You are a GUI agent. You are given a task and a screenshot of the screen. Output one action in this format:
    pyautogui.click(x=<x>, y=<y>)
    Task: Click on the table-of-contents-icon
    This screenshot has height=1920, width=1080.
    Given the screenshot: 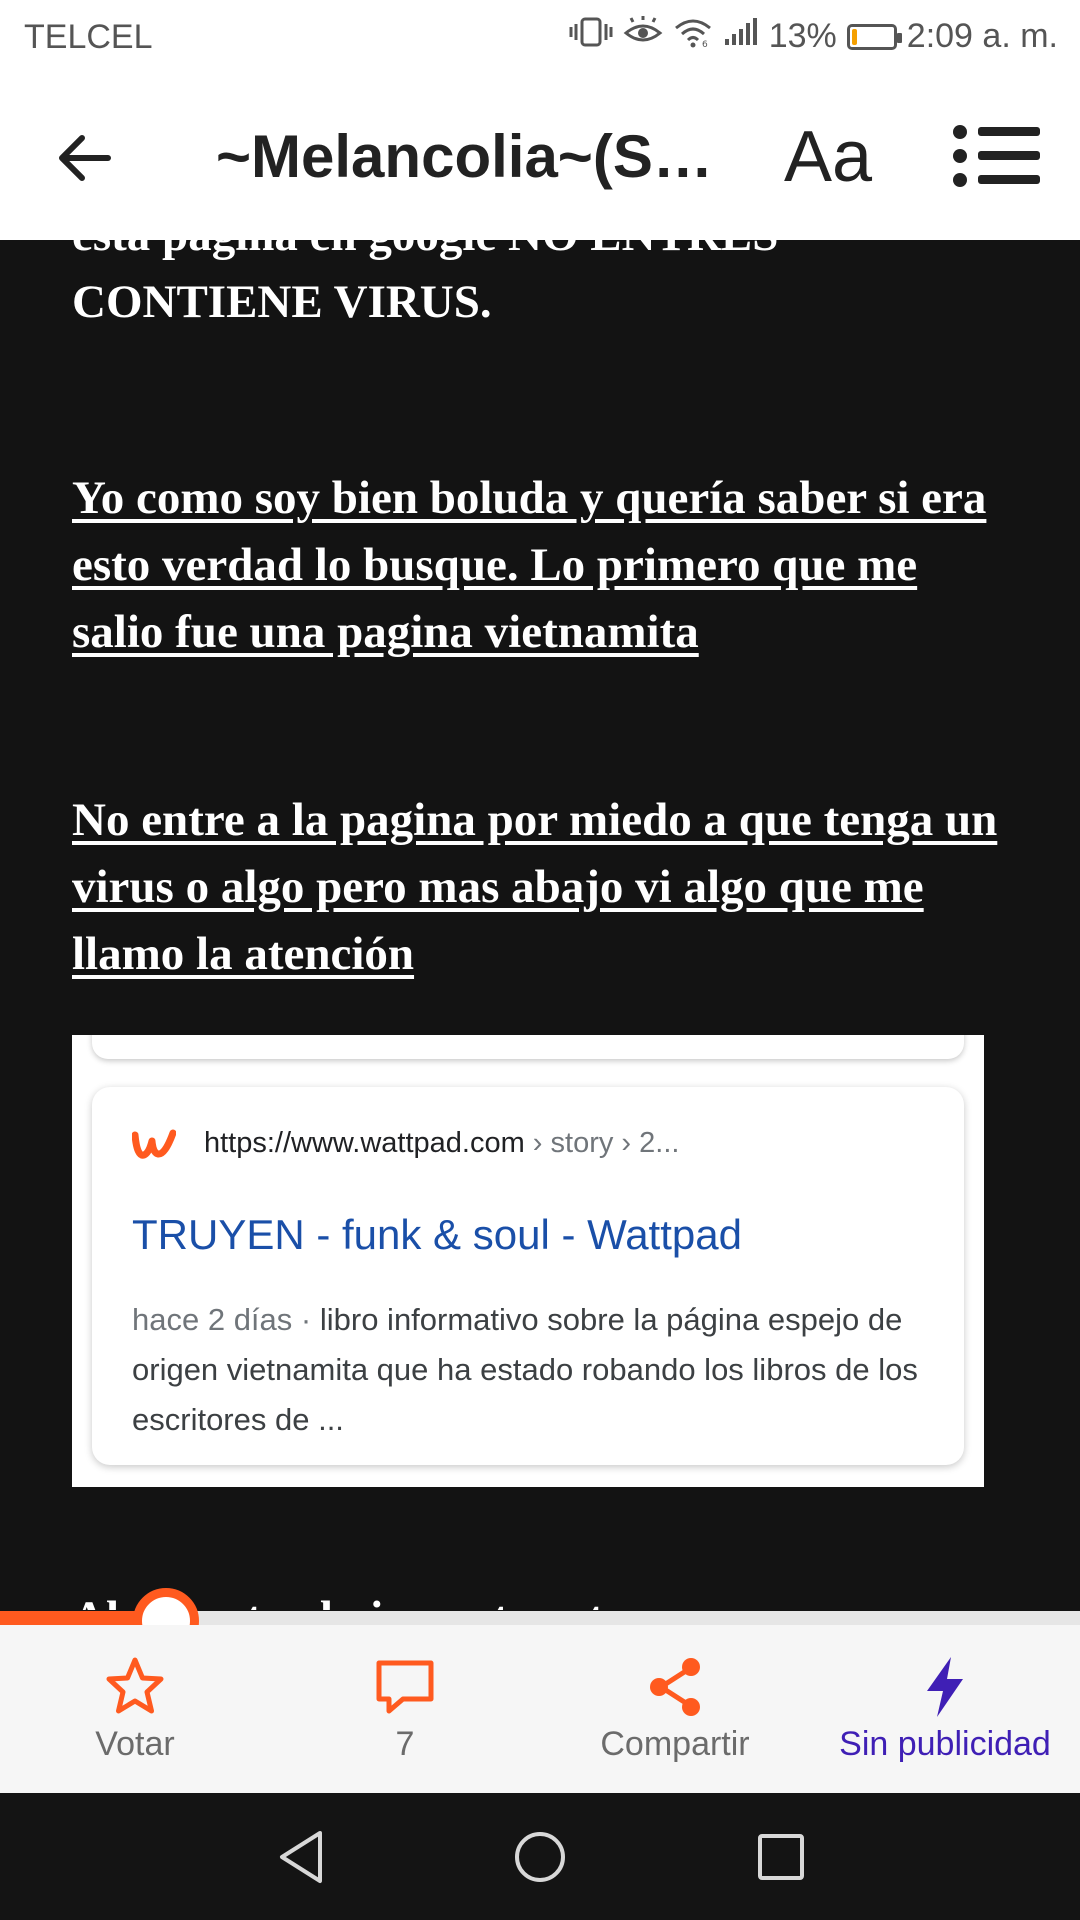 What is the action you would take?
    pyautogui.click(x=996, y=156)
    